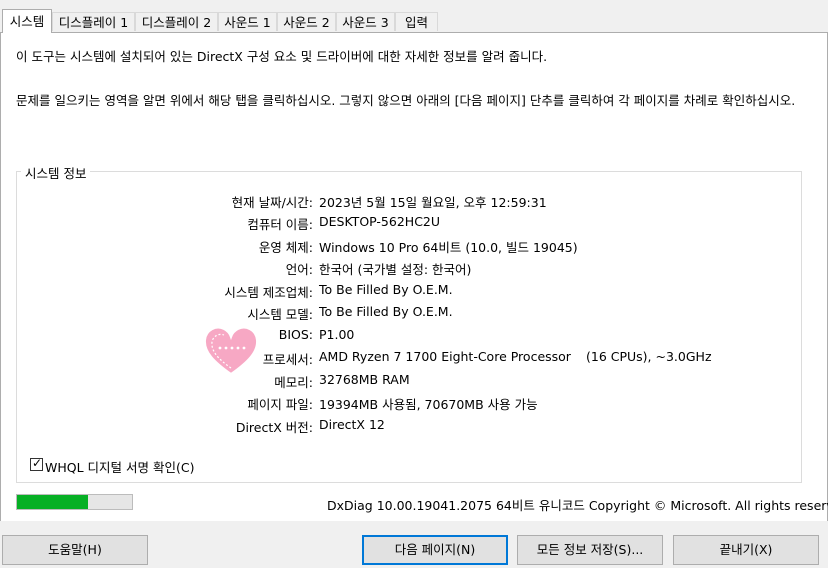 The height and width of the screenshot is (568, 828). What do you see at coordinates (280, 224) in the screenshot?
I see `info-label: 컴퓨터 이름:` at bounding box center [280, 224].